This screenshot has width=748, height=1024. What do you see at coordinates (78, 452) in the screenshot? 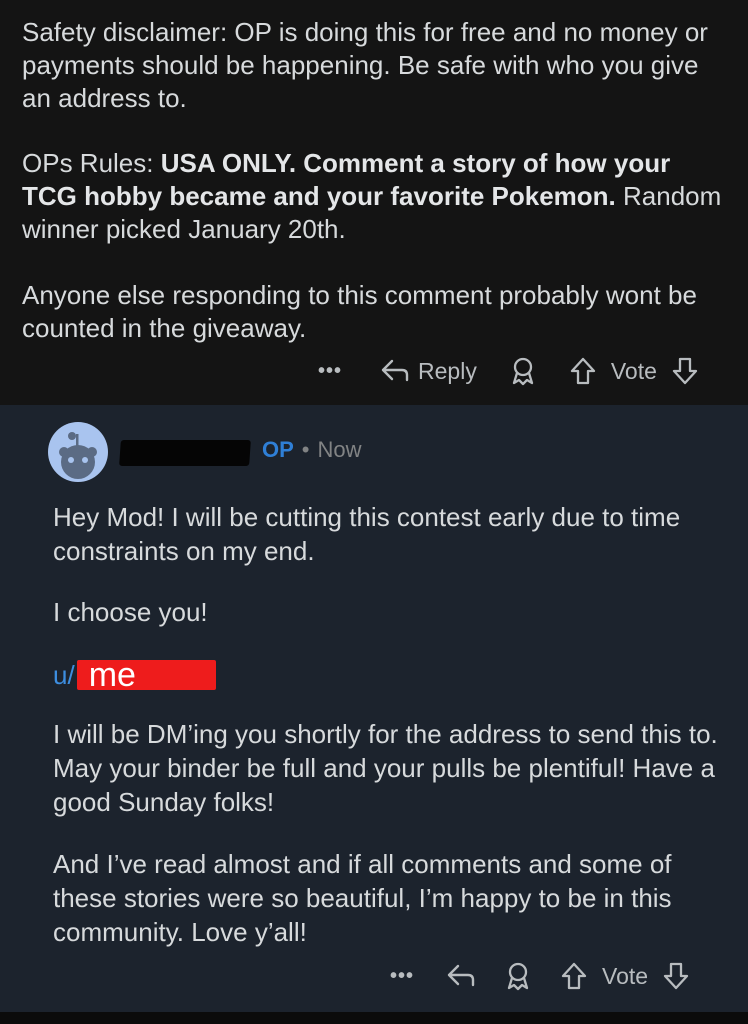
I see `avatar` at bounding box center [78, 452].